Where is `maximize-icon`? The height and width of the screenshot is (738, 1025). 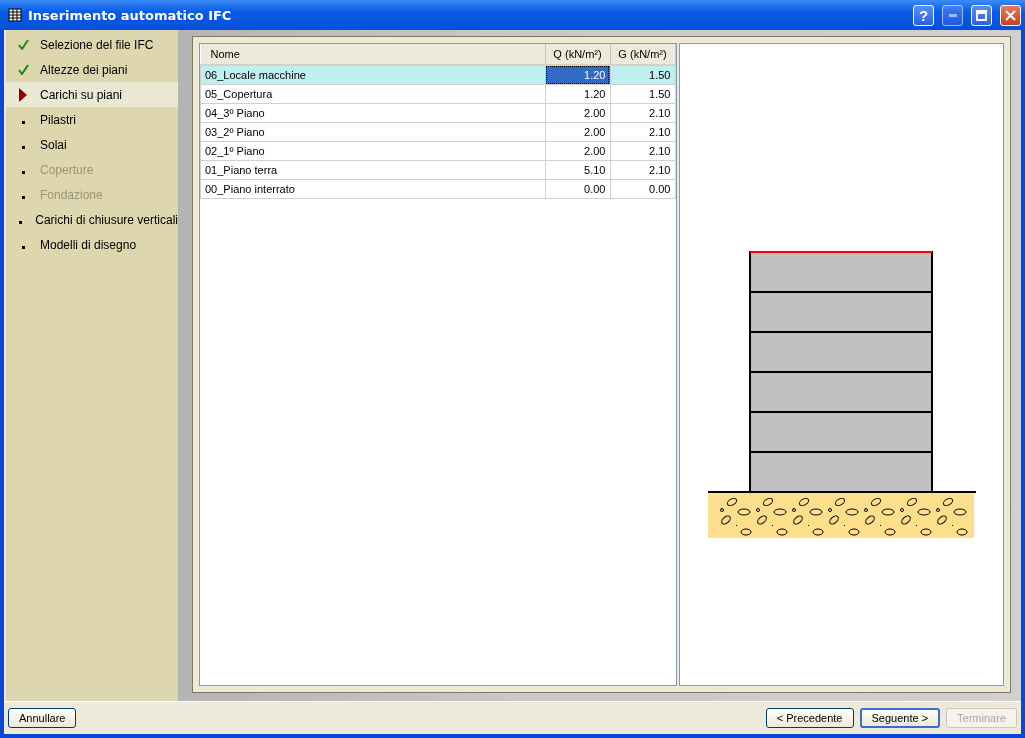 maximize-icon is located at coordinates (981, 15).